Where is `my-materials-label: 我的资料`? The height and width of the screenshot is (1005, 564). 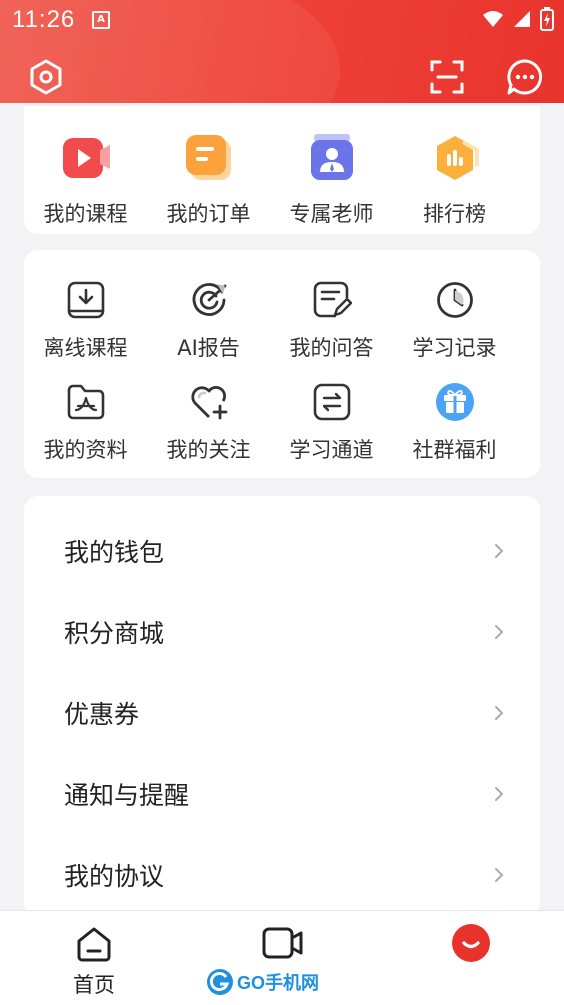
my-materials-label: 我的资料 is located at coordinates (85, 450).